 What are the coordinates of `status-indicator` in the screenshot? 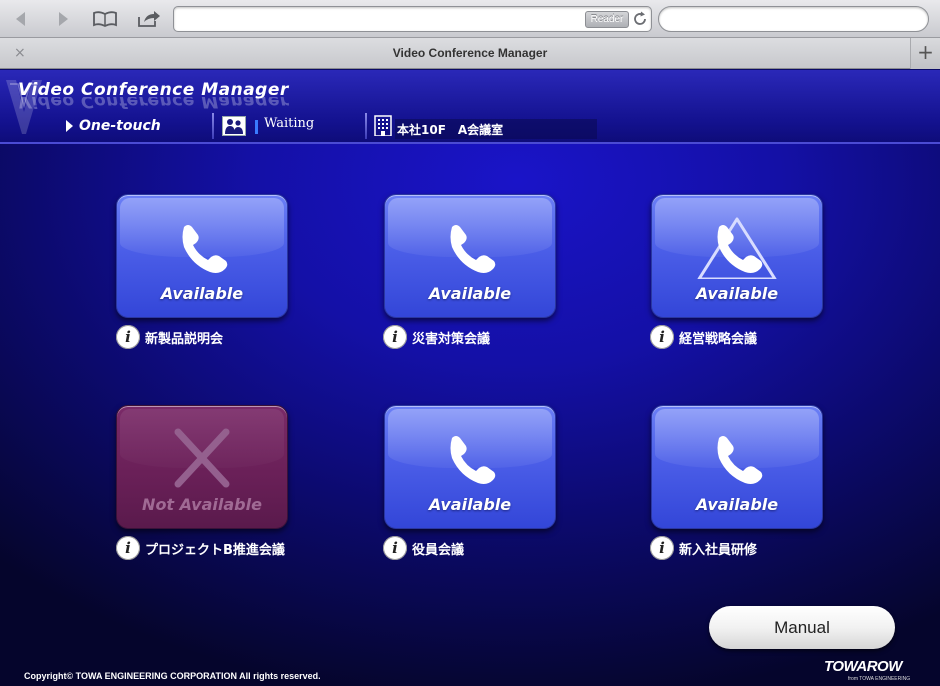 It's located at (256, 127).